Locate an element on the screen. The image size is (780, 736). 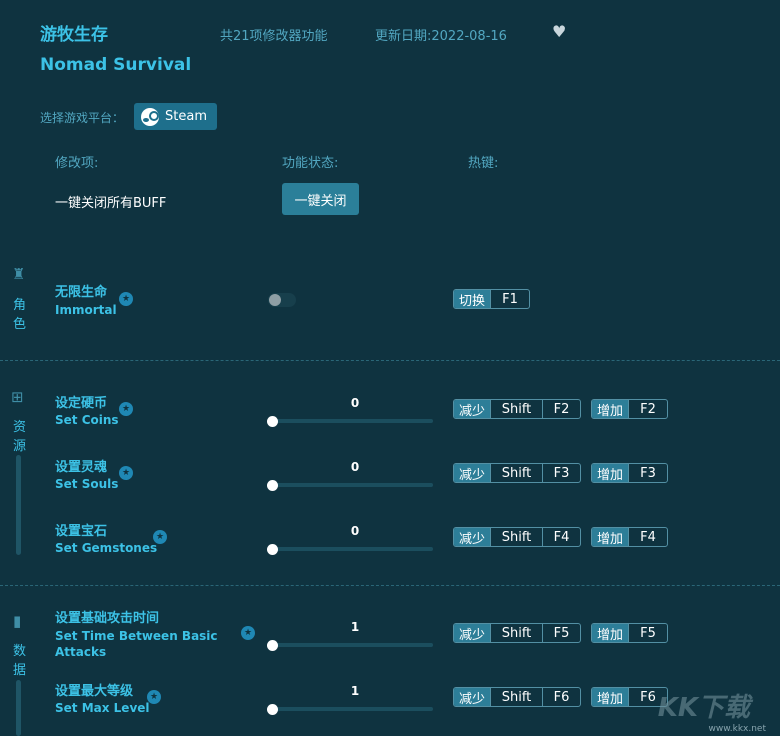
coins-increase-hotkey: 增加 F2 is located at coordinates (629, 409).